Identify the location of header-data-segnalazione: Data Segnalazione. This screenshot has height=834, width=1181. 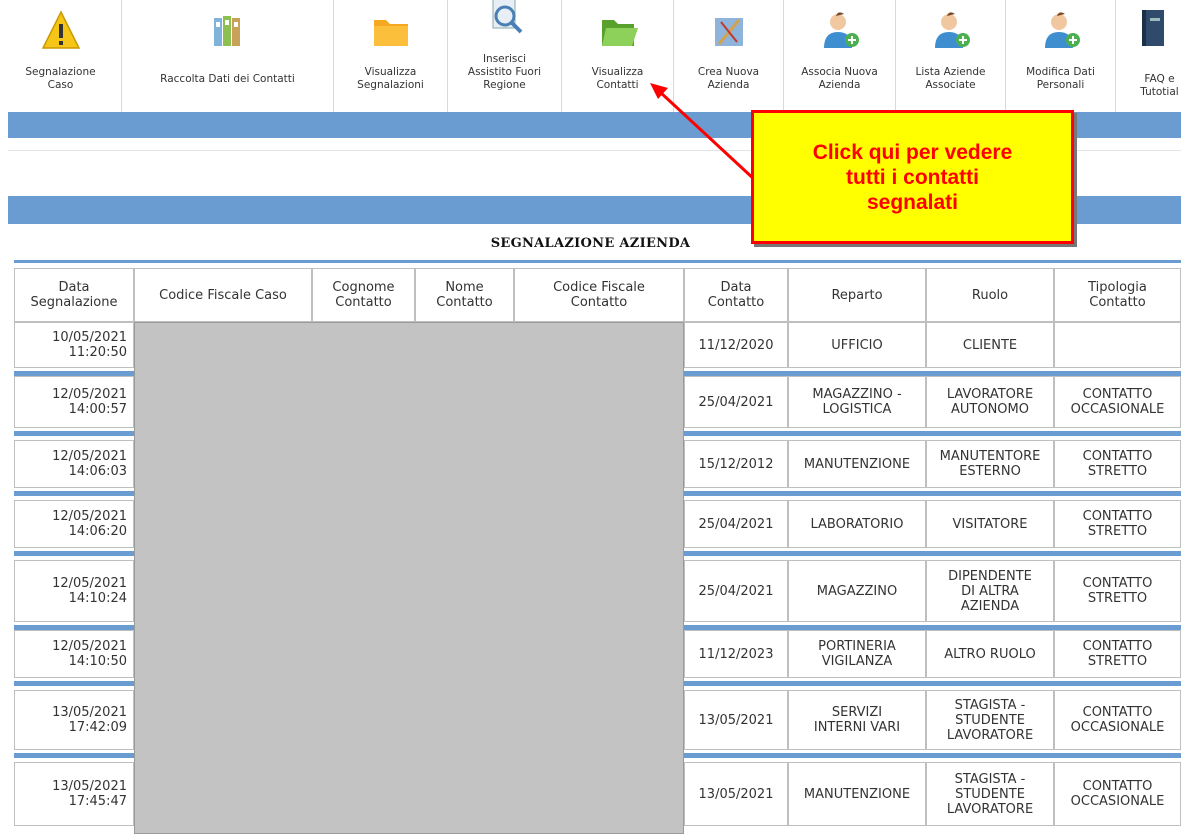
(74, 295).